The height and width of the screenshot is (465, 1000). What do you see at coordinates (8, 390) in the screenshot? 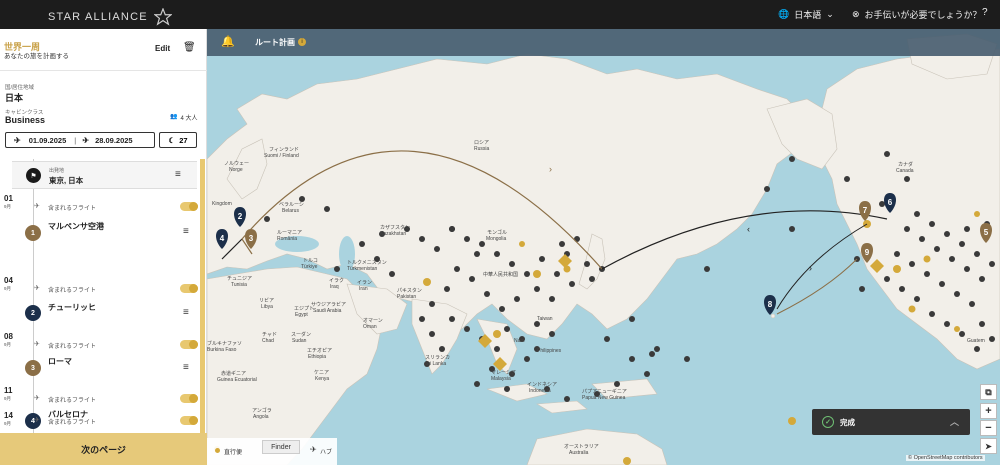
I see `flight-day: 11` at bounding box center [8, 390].